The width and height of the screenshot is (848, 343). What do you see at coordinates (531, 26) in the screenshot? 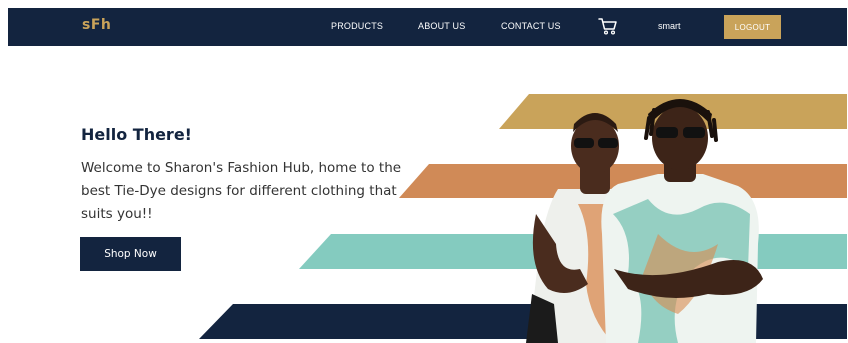
I see `nav-contact-link: CONTACT US` at bounding box center [531, 26].